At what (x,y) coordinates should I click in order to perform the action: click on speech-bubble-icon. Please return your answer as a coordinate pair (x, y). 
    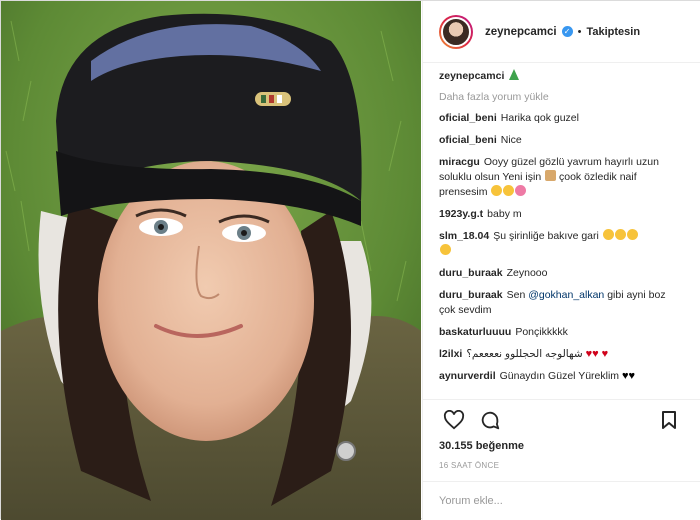
    Looking at the image, I should click on (490, 420).